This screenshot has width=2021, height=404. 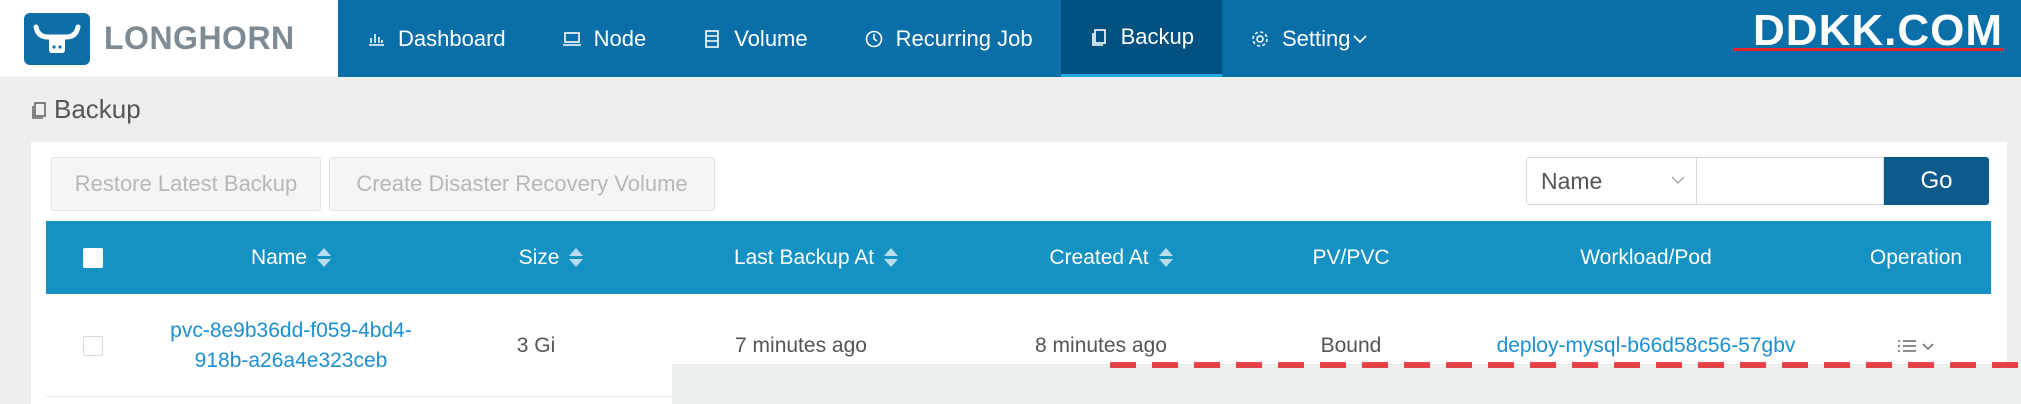 I want to click on column-header-pv-pvc: PV/PVC, so click(x=1351, y=257).